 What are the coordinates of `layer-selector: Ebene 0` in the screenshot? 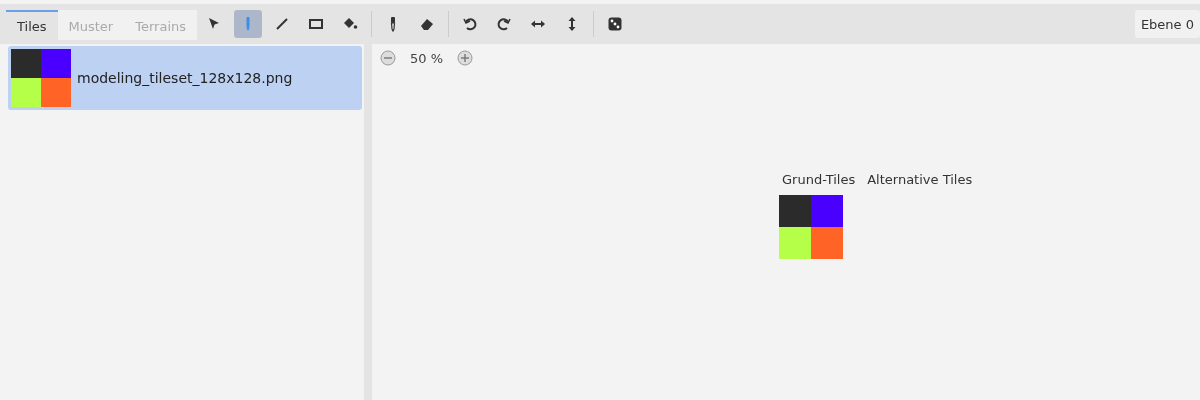 It's located at (1167, 24).